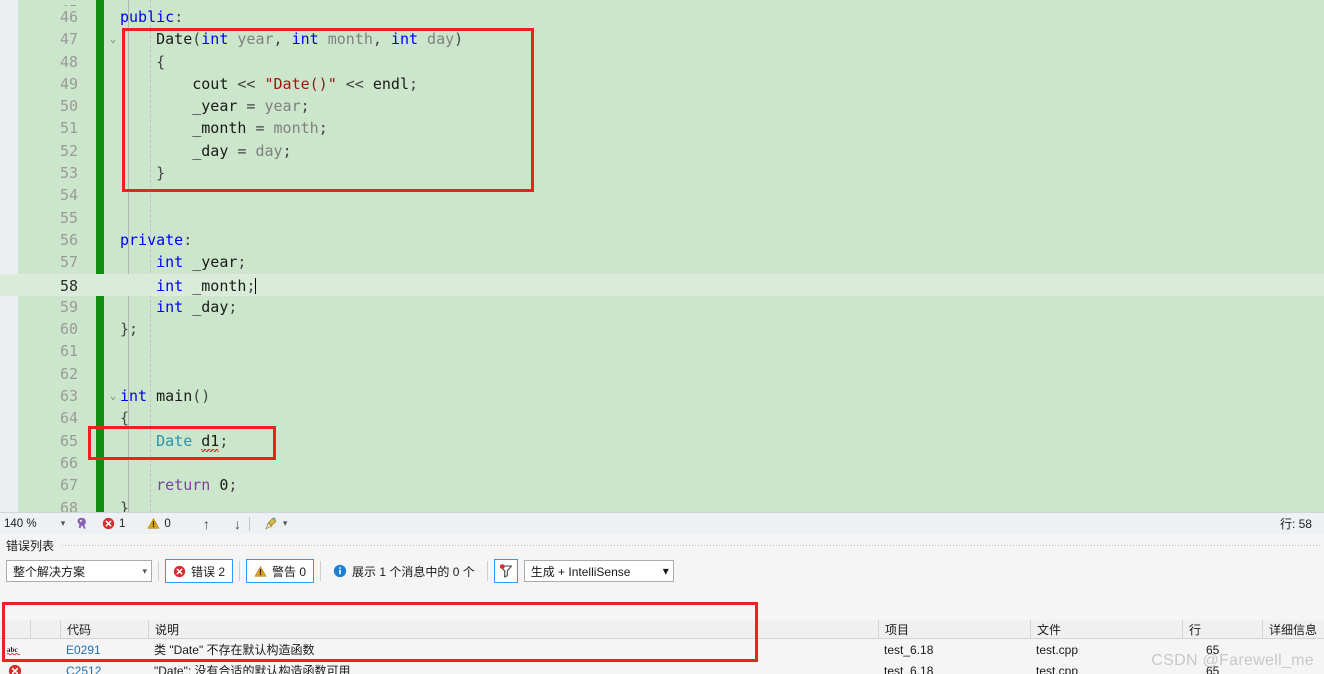 The image size is (1324, 674). Describe the element at coordinates (285, 523) in the screenshot. I see `quick-actions-caret: ▾` at that location.